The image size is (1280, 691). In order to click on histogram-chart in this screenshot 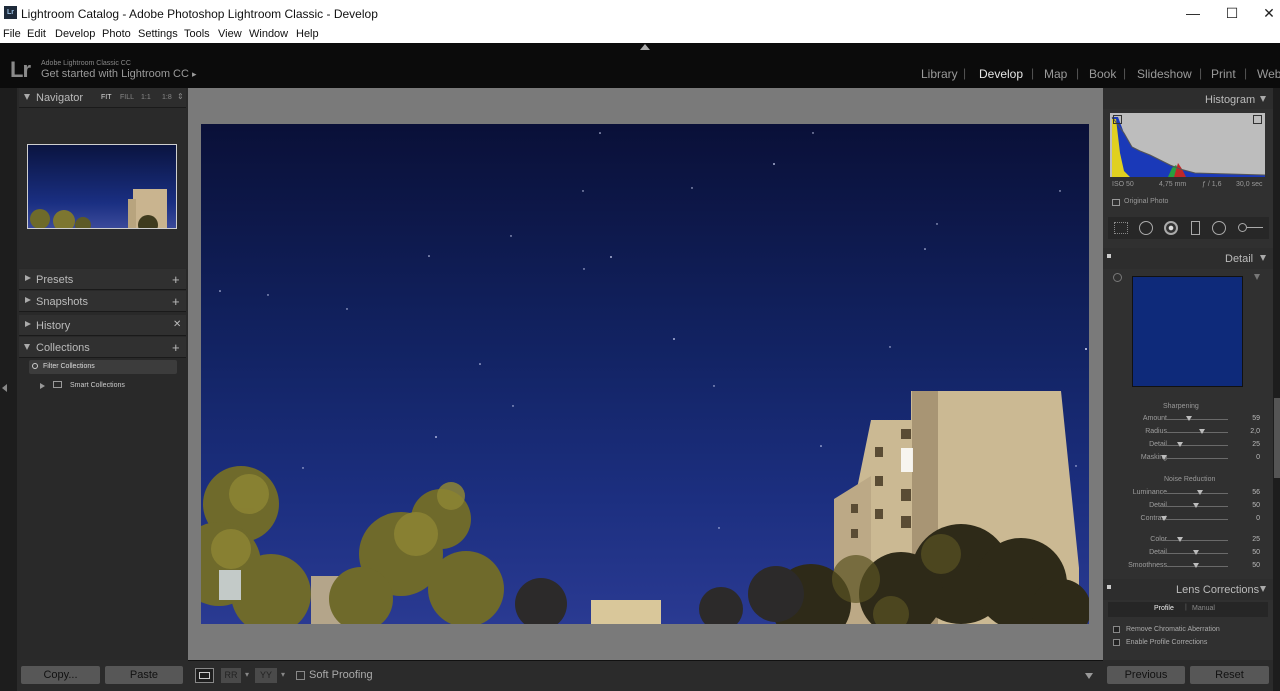, I will do `click(1188, 145)`.